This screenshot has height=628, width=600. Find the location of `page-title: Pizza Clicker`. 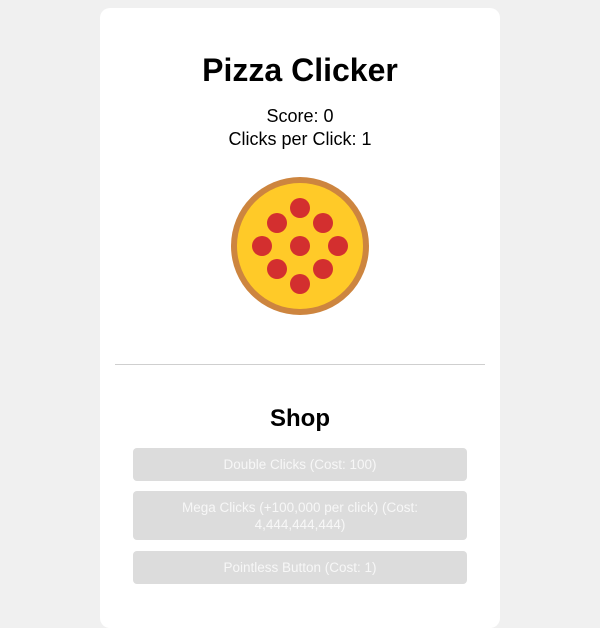

page-title: Pizza Clicker is located at coordinates (300, 70).